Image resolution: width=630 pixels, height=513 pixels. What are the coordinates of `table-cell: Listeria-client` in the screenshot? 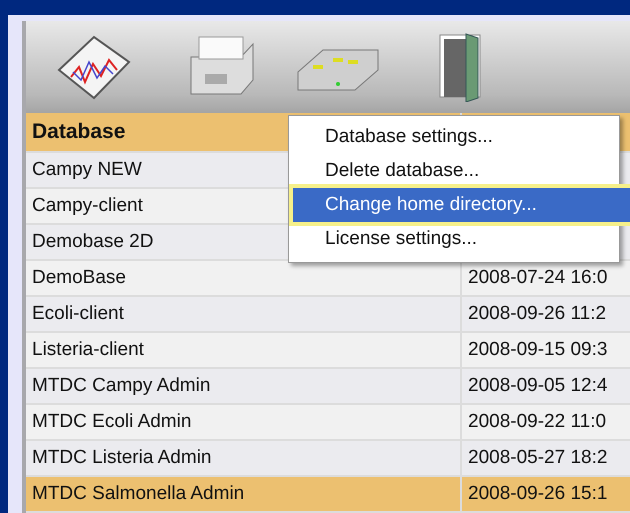 It's located at (244, 350).